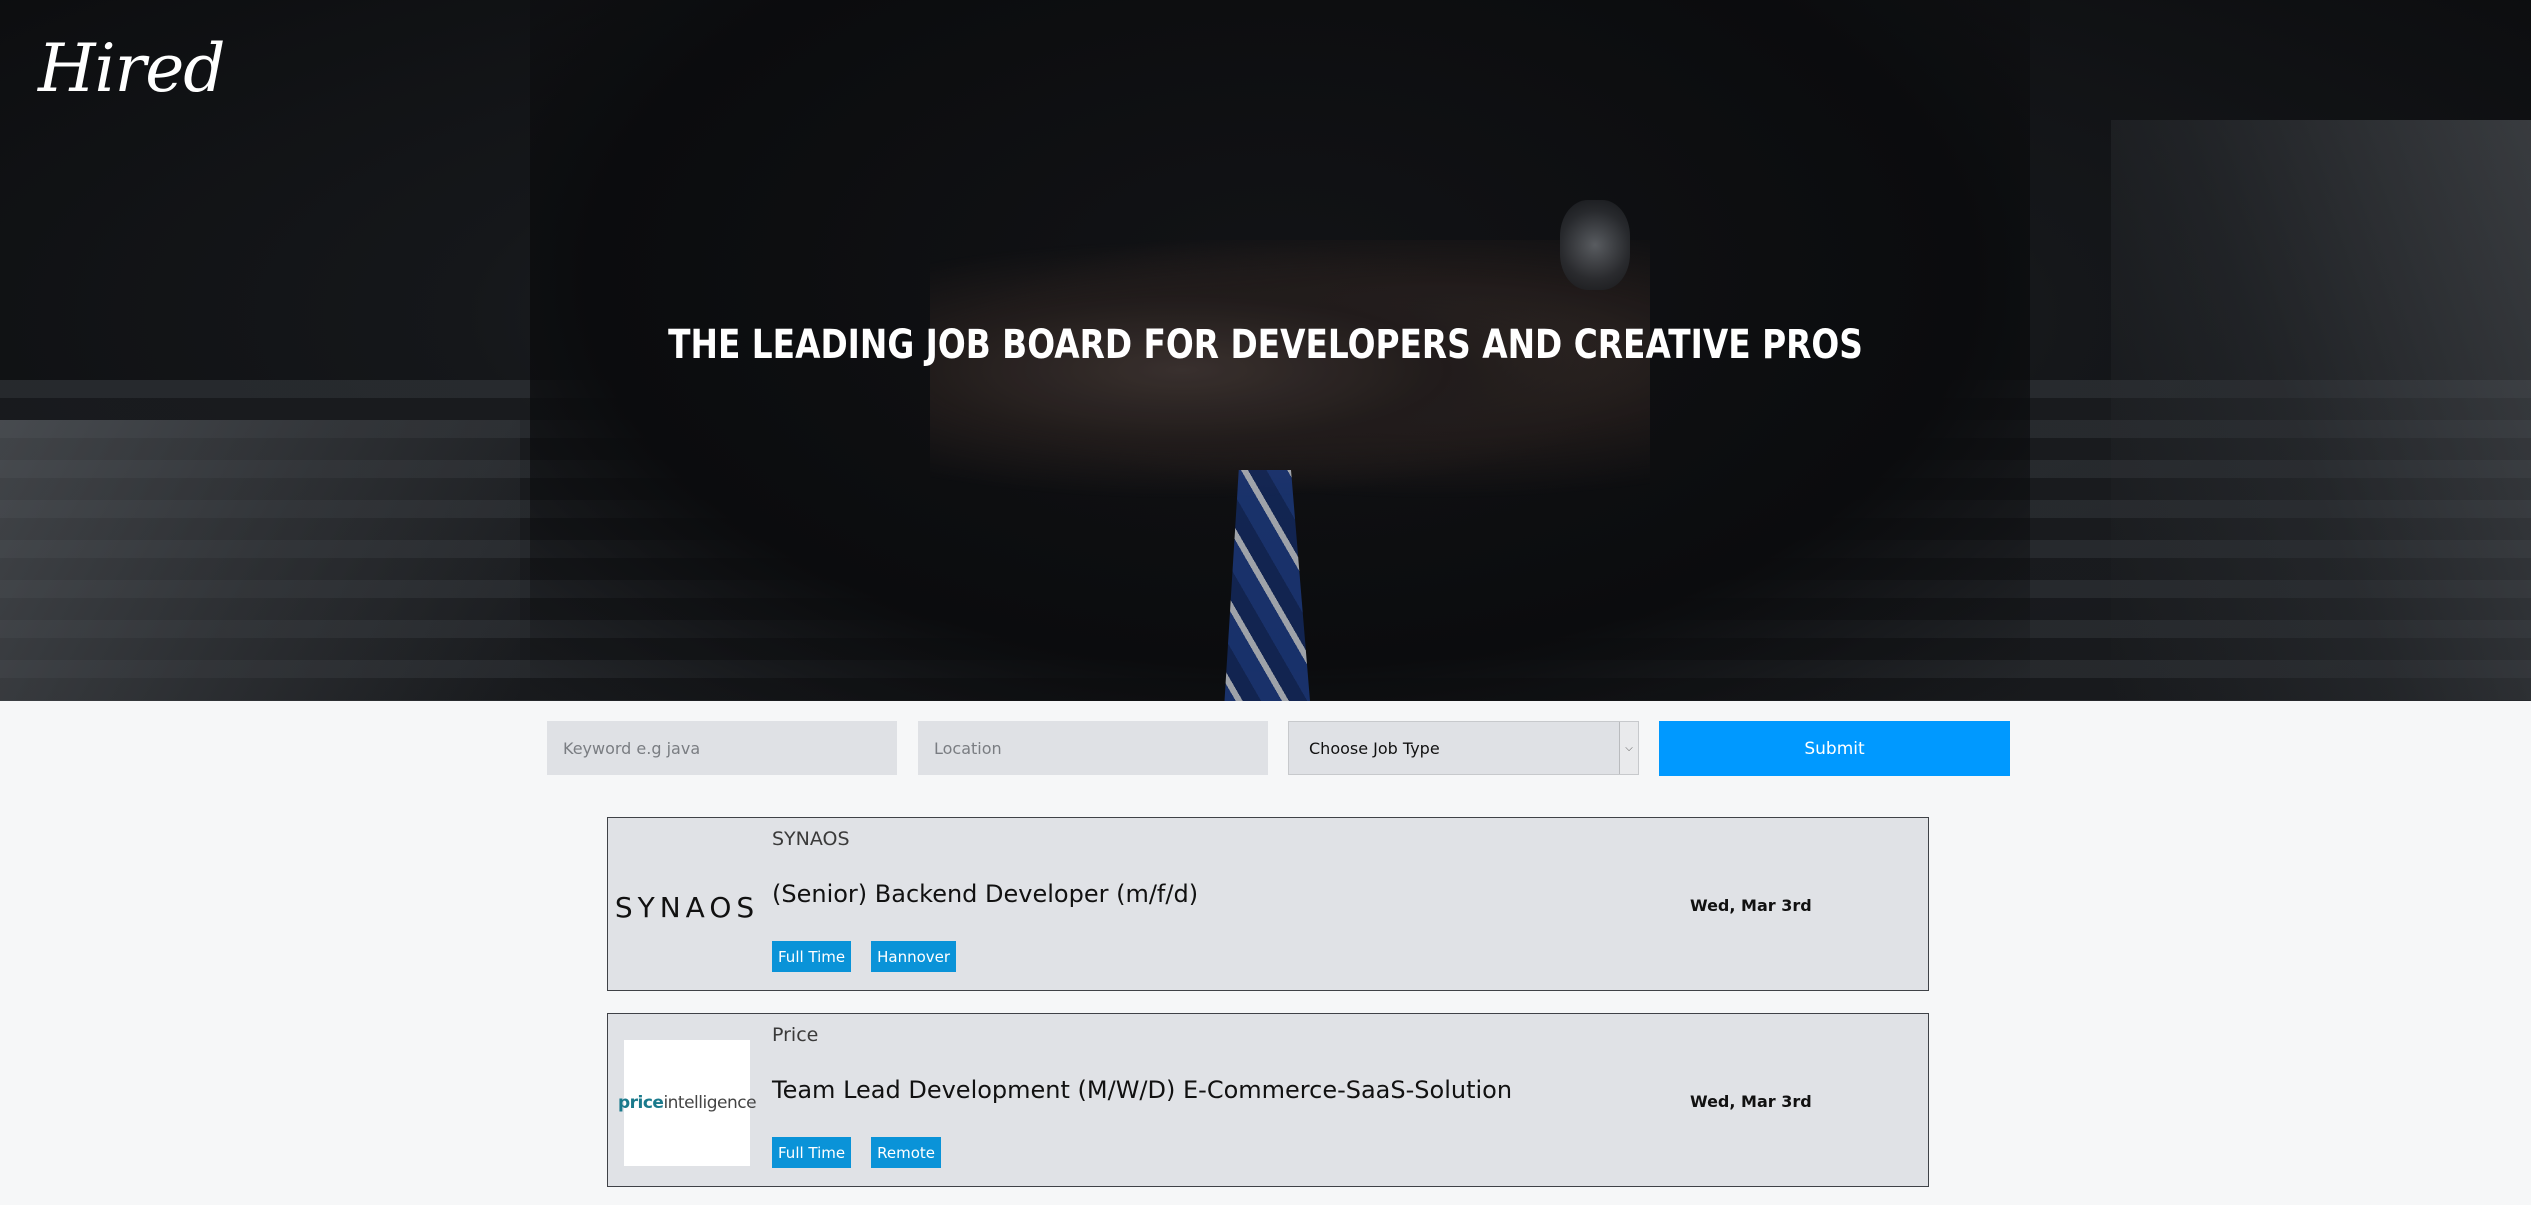  Describe the element at coordinates (1628, 748) in the screenshot. I see `chevron-down-icon: ⌵` at that location.